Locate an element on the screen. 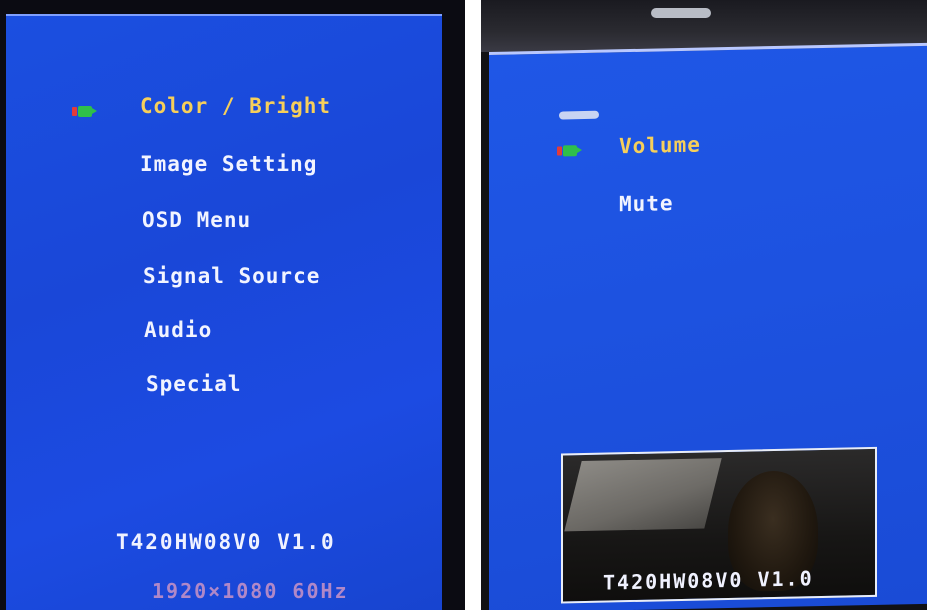  menu-item-audio: Audio is located at coordinates (178, 330).